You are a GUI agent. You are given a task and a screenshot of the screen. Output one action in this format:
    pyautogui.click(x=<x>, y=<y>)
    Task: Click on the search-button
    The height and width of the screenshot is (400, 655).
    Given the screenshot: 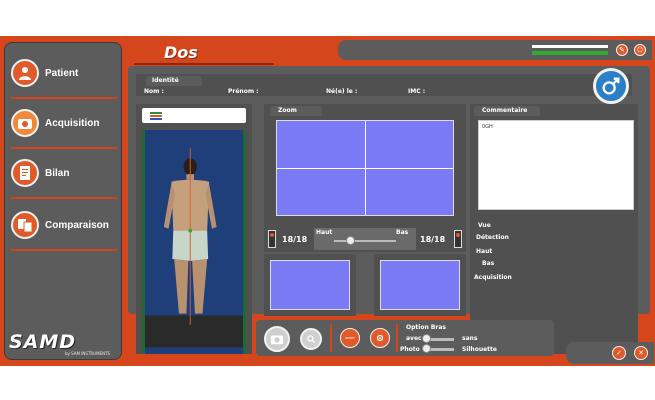 What is the action you would take?
    pyautogui.click(x=311, y=339)
    